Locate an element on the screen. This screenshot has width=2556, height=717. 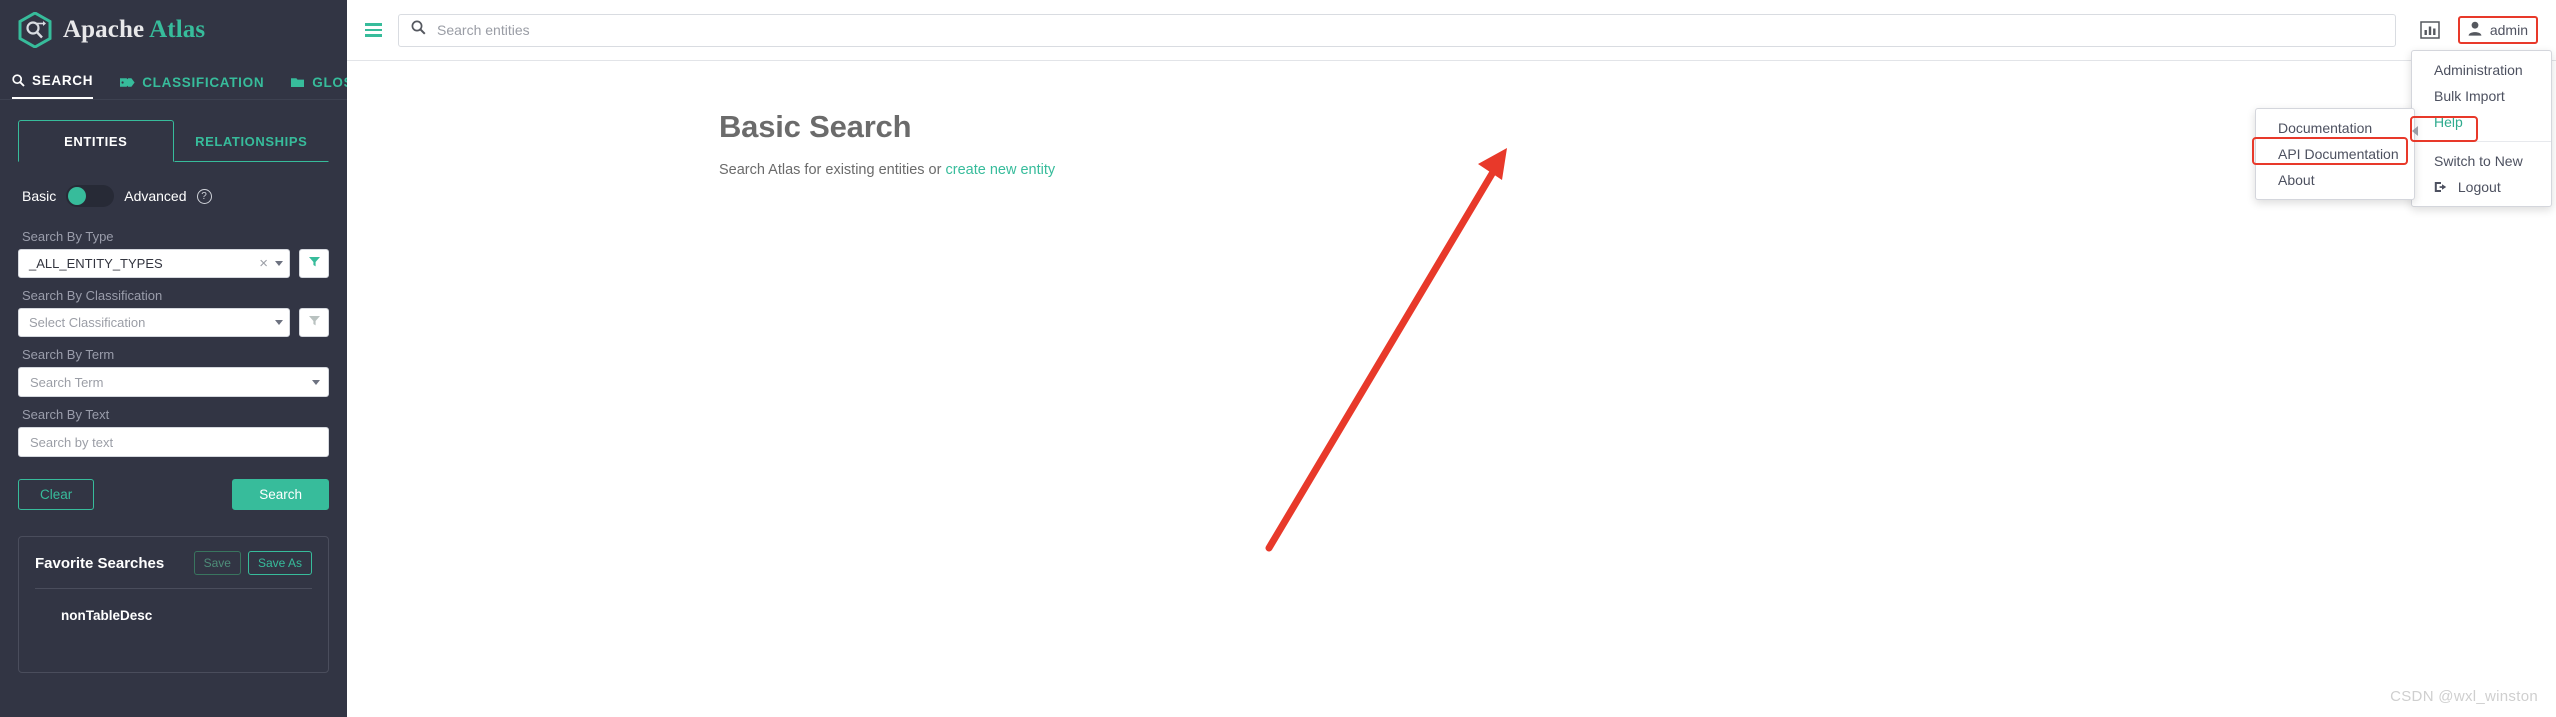
menu-item-bulk-import: Bulk Import is located at coordinates (2481, 96).